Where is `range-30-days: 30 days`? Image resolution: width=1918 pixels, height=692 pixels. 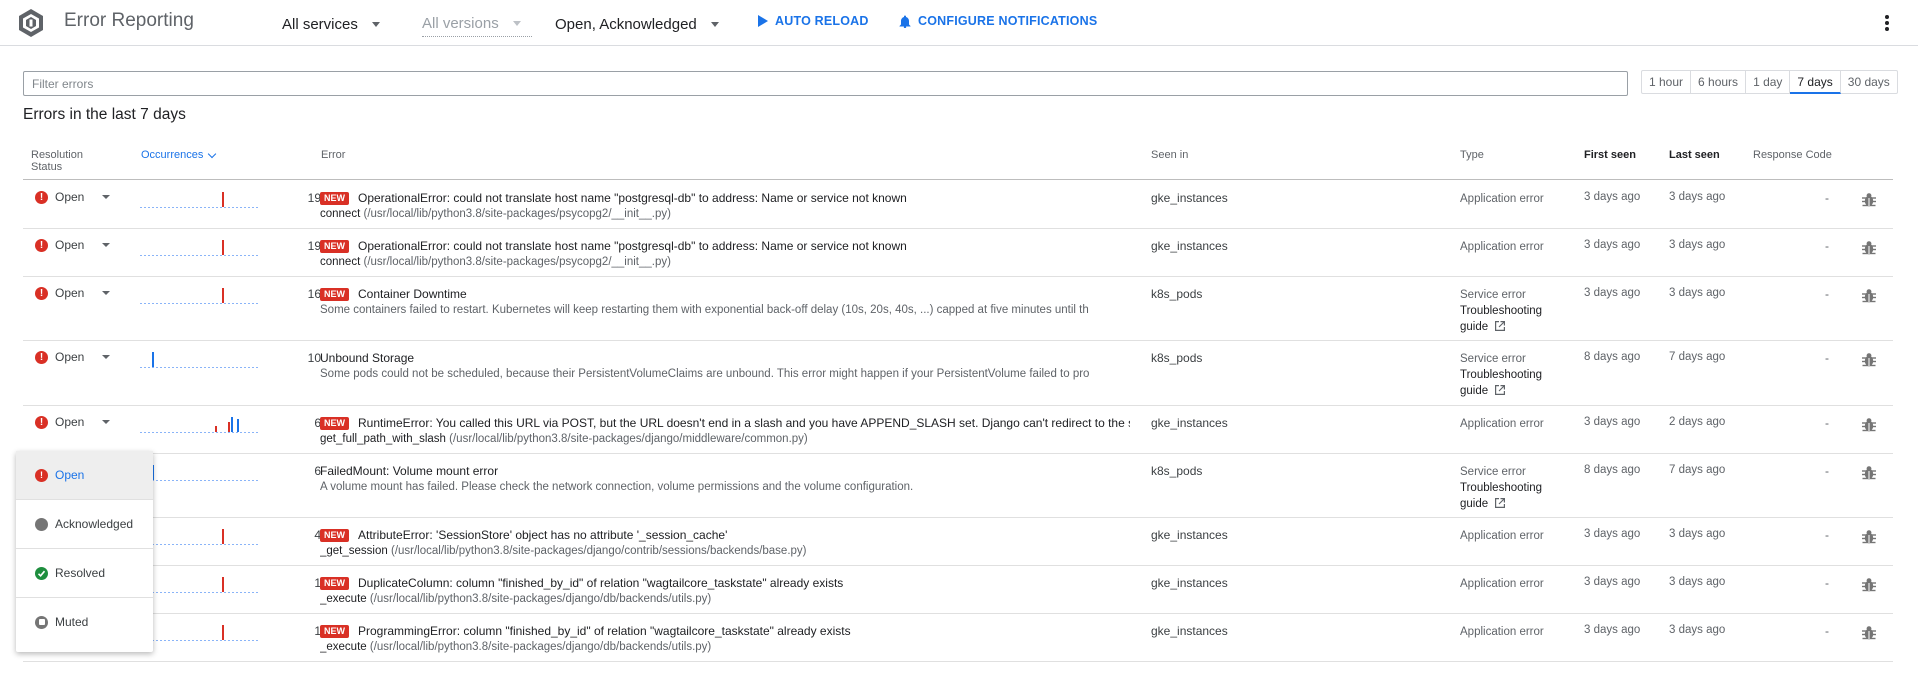 range-30-days: 30 days is located at coordinates (1869, 82).